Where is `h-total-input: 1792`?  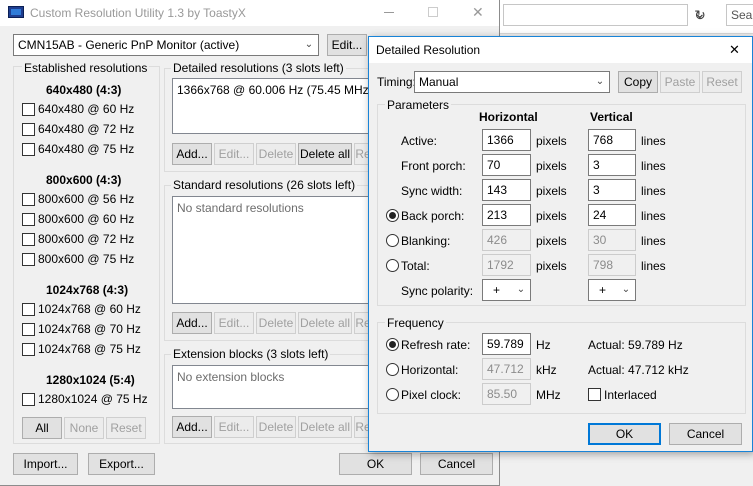 h-total-input: 1792 is located at coordinates (506, 265).